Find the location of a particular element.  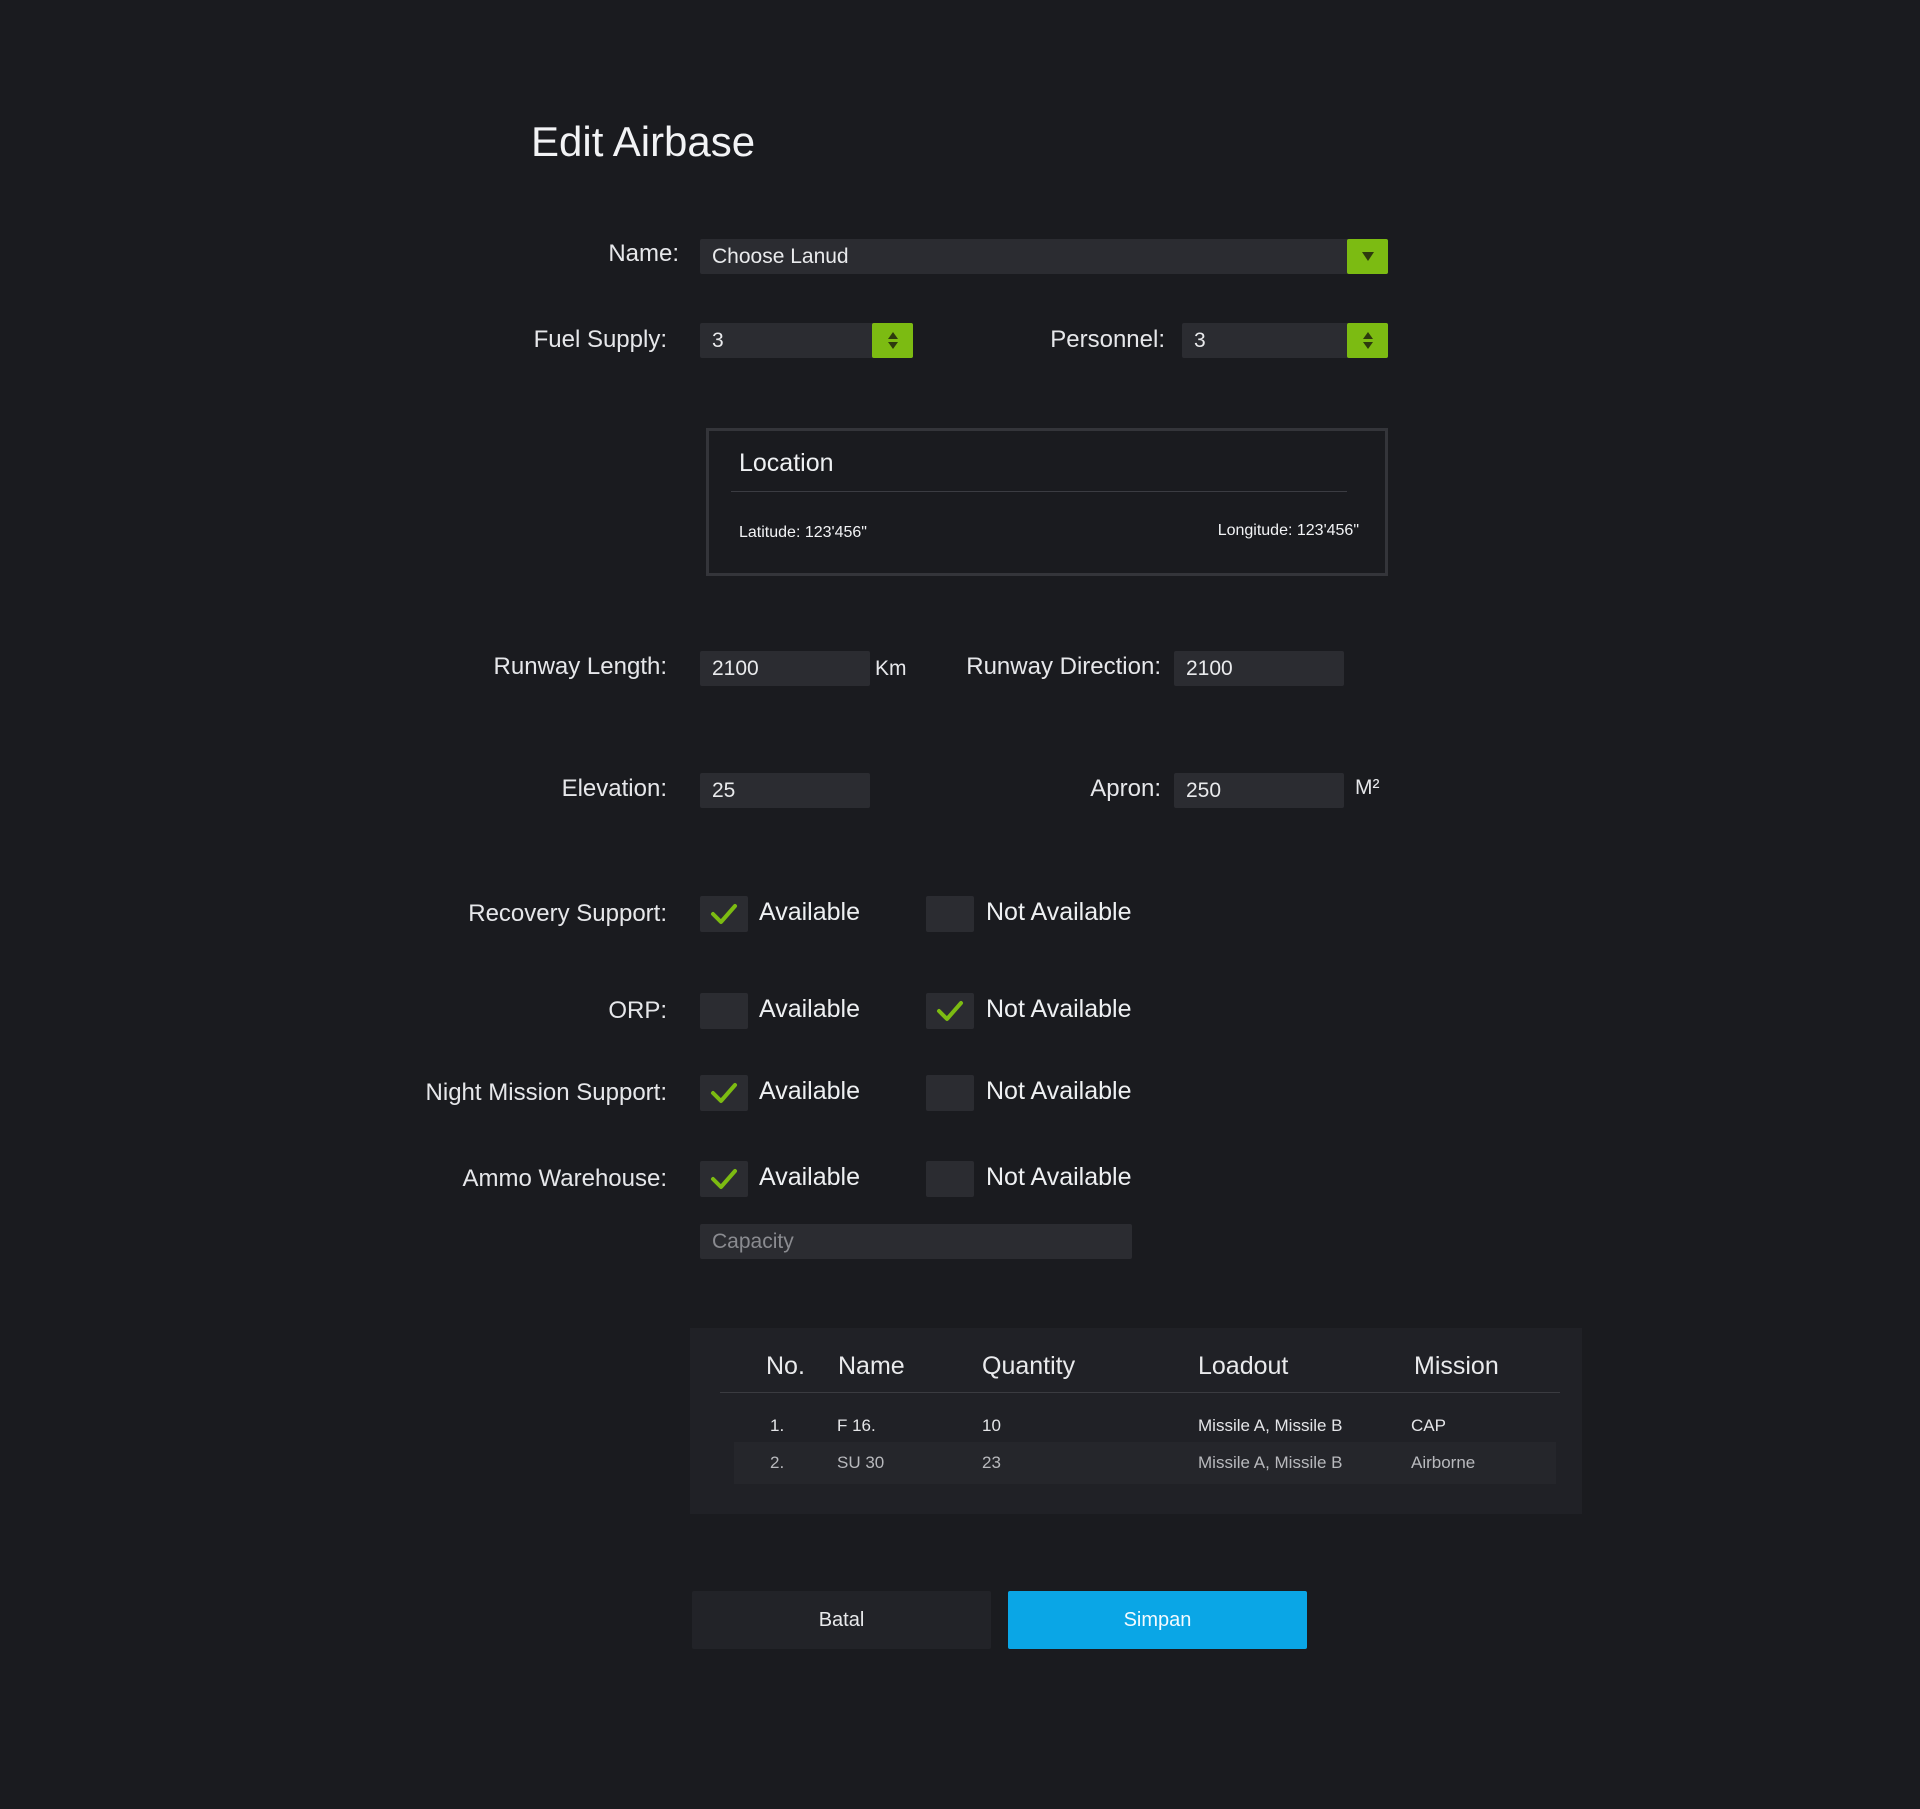

apron-input is located at coordinates (1259, 790).